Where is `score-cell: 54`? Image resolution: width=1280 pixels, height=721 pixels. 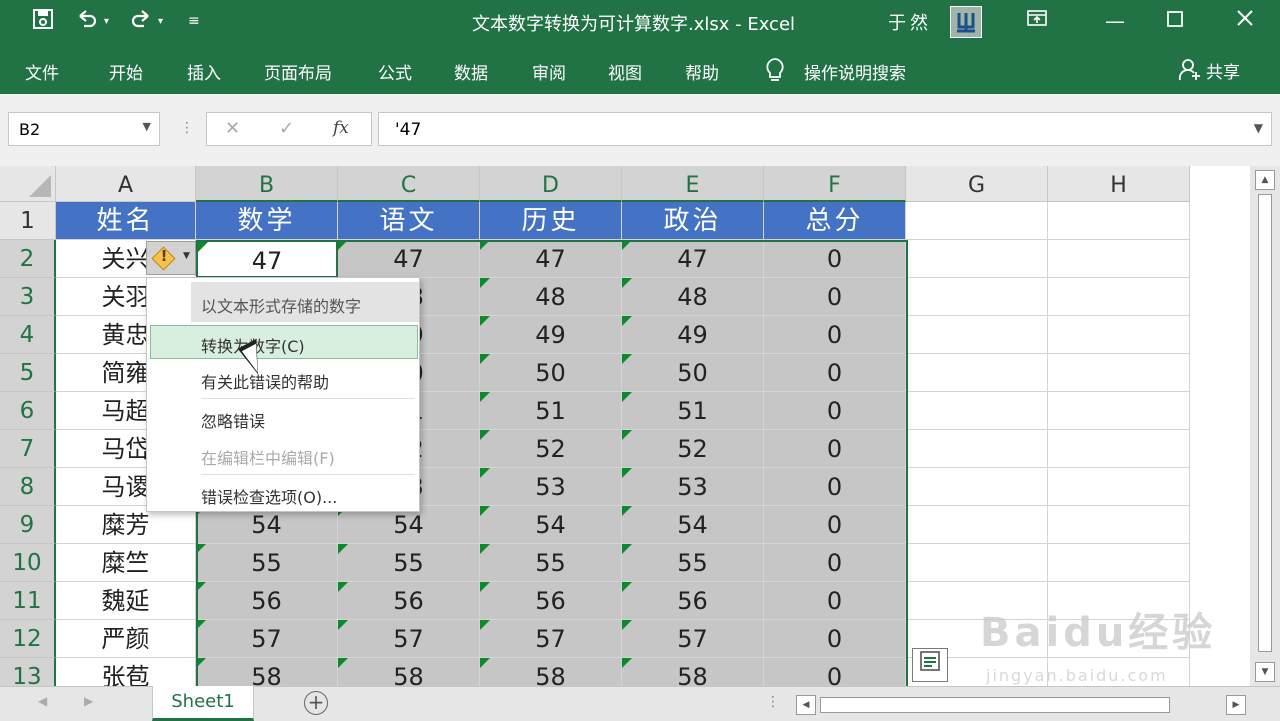 score-cell: 54 is located at coordinates (551, 525).